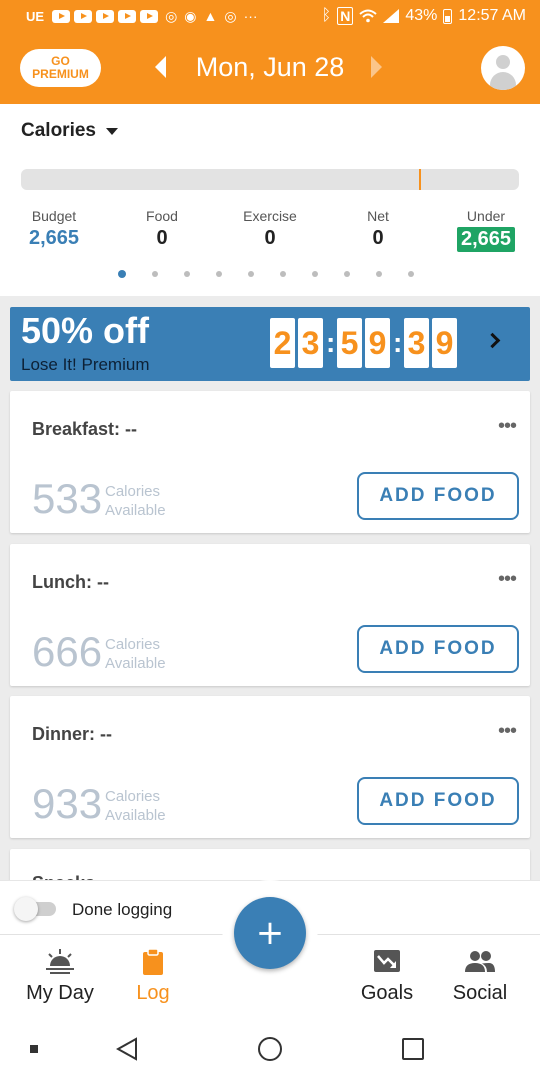  What do you see at coordinates (363, 343) in the screenshot?
I see `countdown-timer: 2 3 : 5 9 : 3 9` at bounding box center [363, 343].